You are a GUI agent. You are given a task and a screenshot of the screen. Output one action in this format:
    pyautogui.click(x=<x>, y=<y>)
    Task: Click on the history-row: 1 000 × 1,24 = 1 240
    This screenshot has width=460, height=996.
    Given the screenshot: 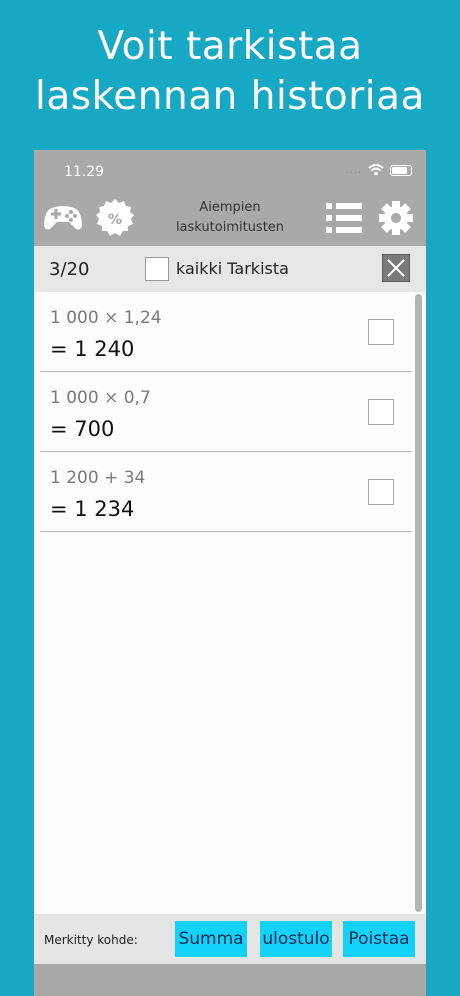 What is the action you would take?
    pyautogui.click(x=226, y=332)
    